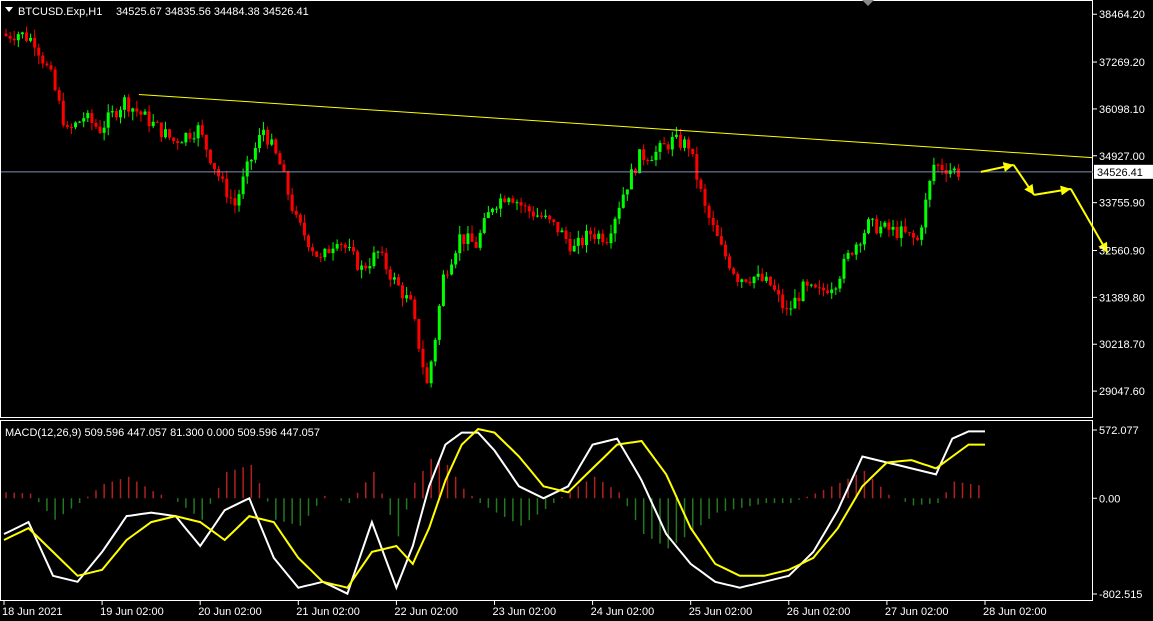  I want to click on time-axis-label: 24 Jun 02:00, so click(623, 612).